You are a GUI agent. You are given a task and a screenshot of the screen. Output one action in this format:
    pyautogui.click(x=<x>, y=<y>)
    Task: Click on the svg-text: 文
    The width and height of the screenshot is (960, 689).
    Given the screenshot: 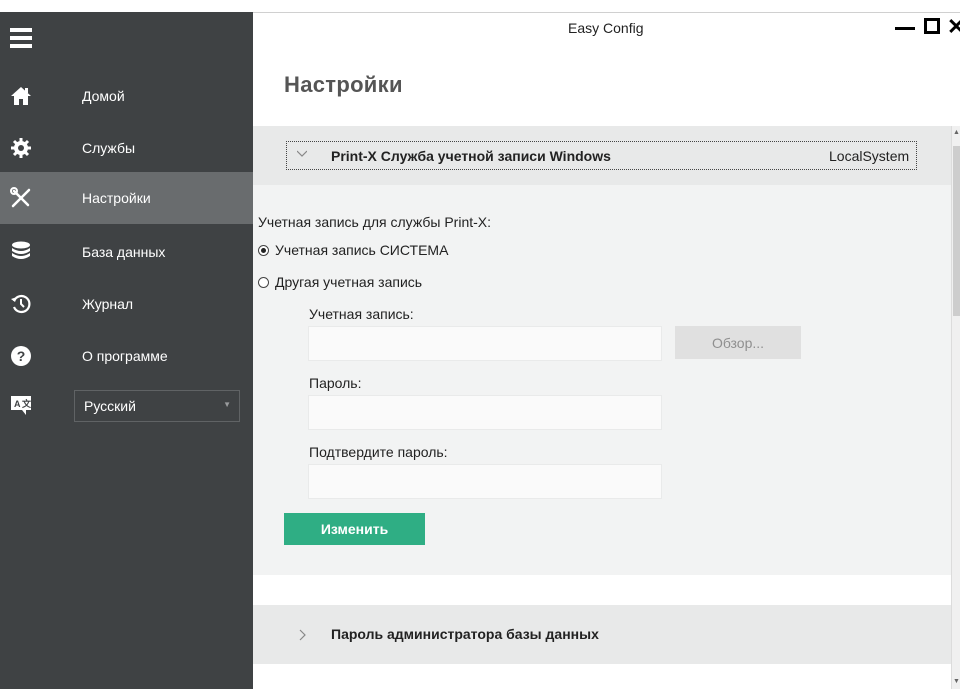 What is the action you would take?
    pyautogui.click(x=26, y=403)
    